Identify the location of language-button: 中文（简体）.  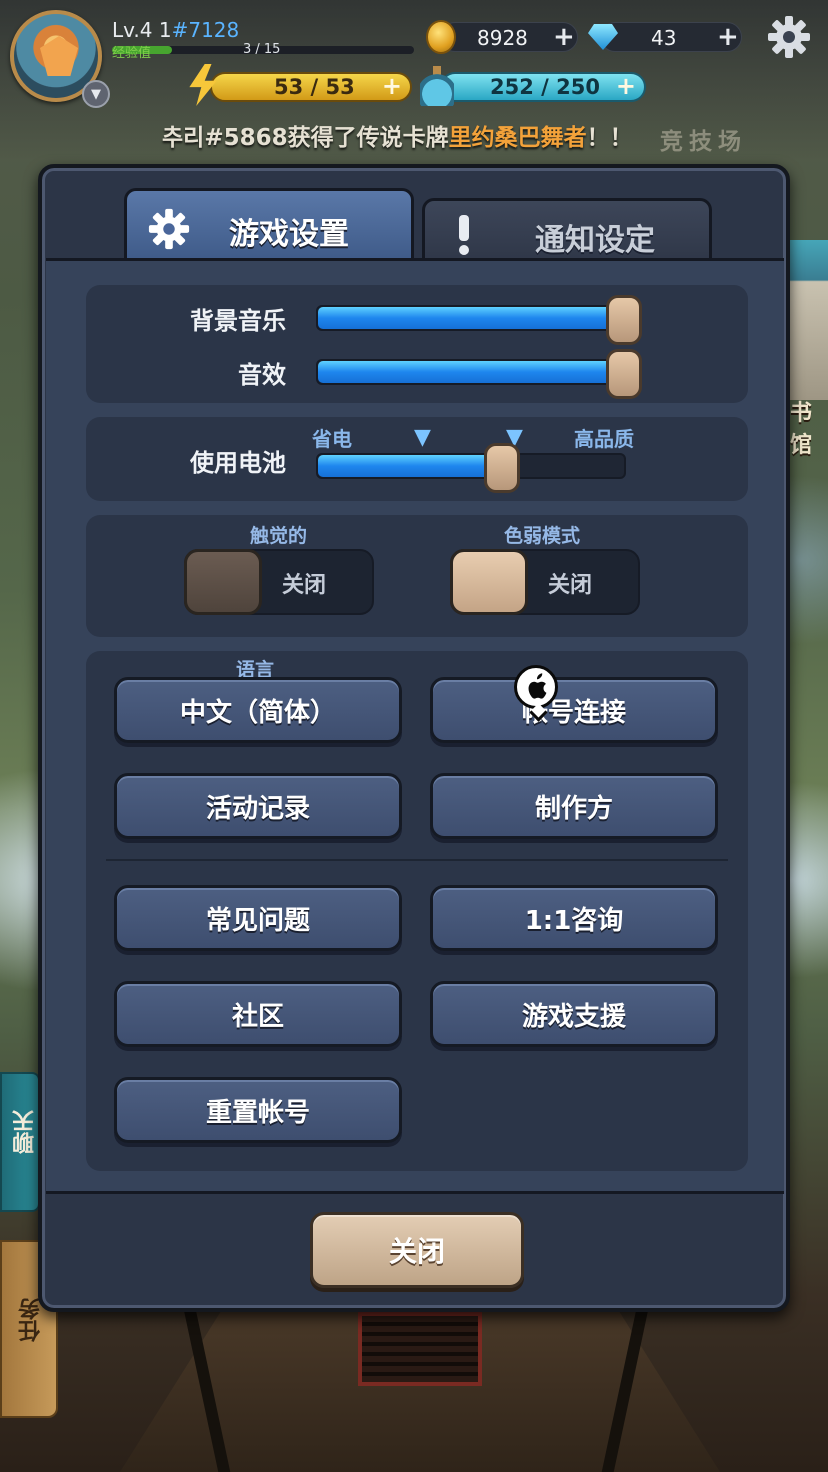
(258, 710).